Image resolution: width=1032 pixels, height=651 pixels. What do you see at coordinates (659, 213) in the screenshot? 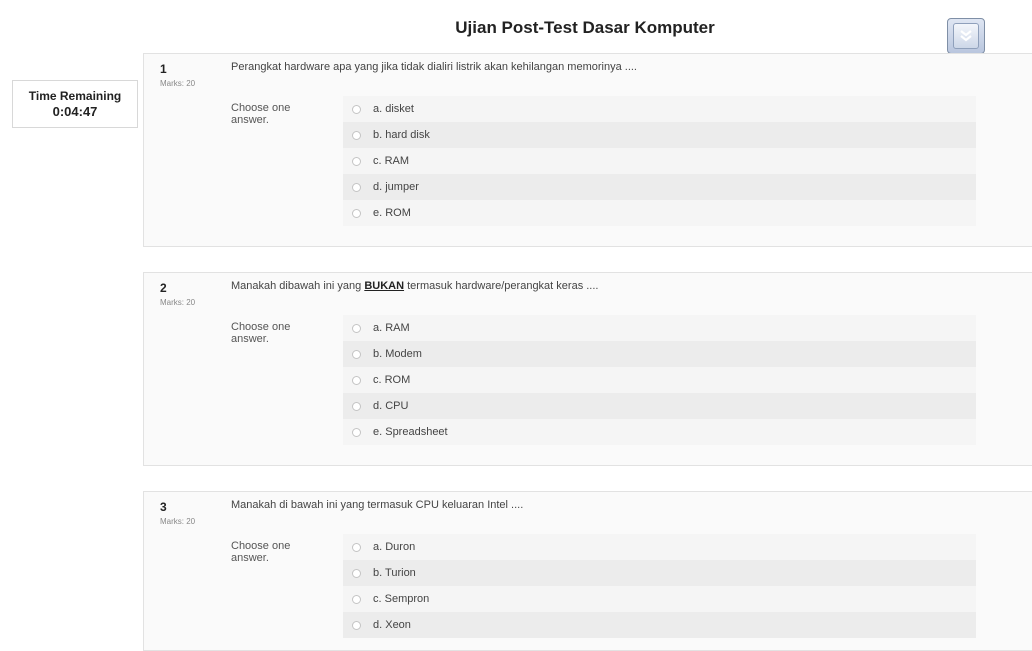
I see `answer-option: e. ROM` at bounding box center [659, 213].